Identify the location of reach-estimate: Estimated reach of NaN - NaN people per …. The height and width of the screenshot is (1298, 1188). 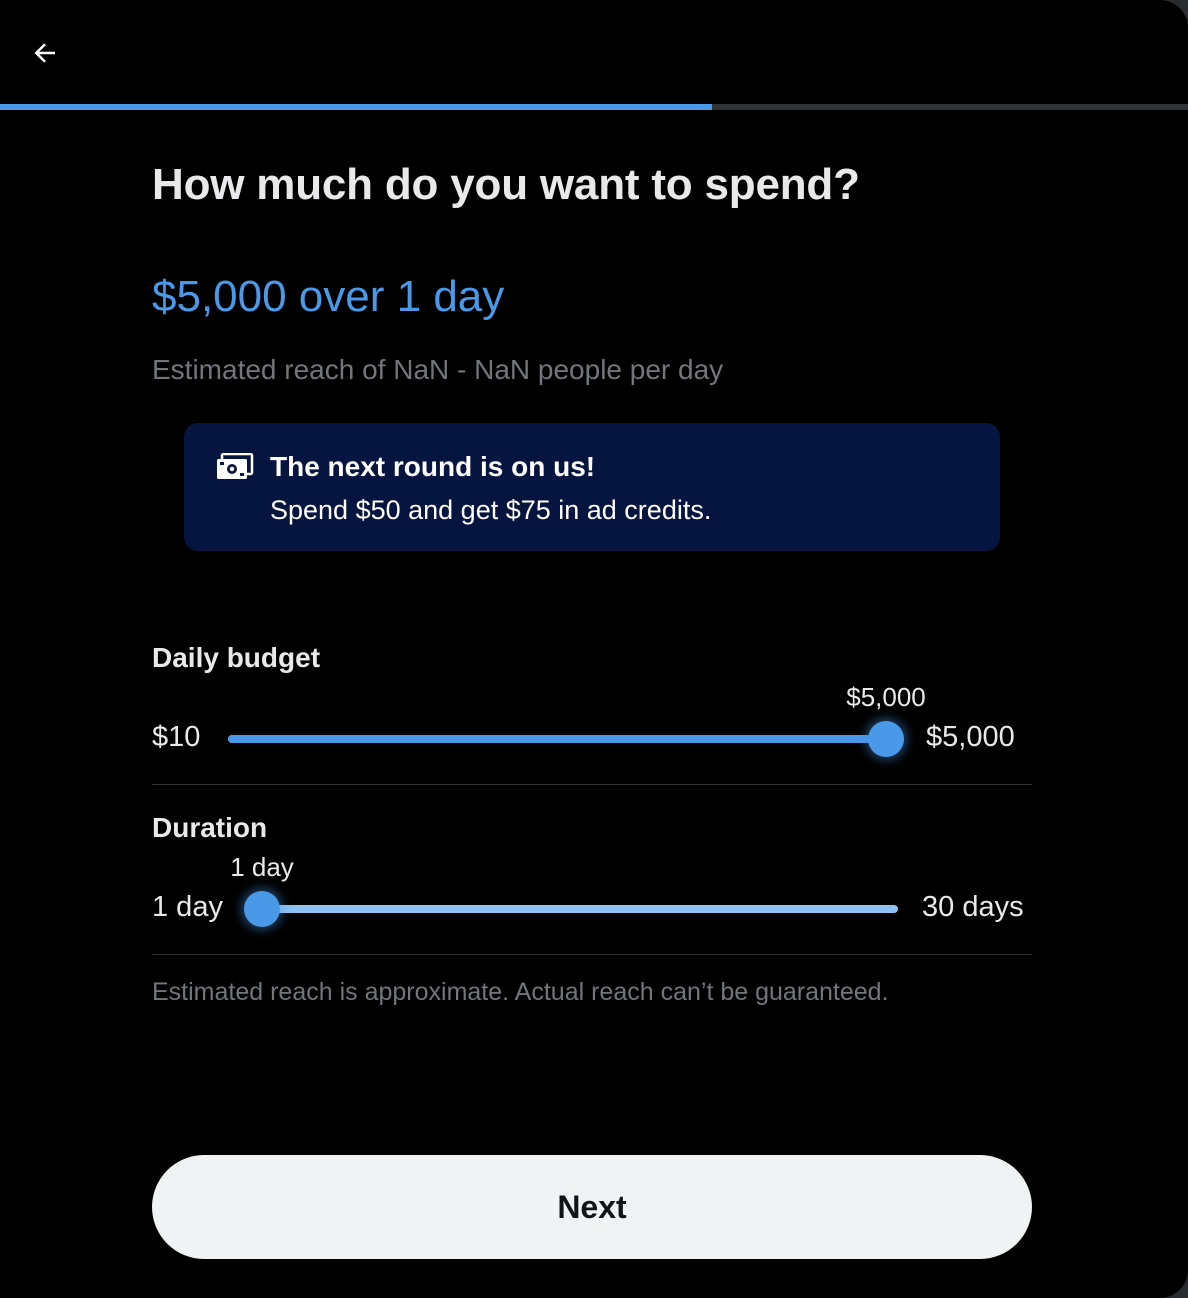
(438, 369).